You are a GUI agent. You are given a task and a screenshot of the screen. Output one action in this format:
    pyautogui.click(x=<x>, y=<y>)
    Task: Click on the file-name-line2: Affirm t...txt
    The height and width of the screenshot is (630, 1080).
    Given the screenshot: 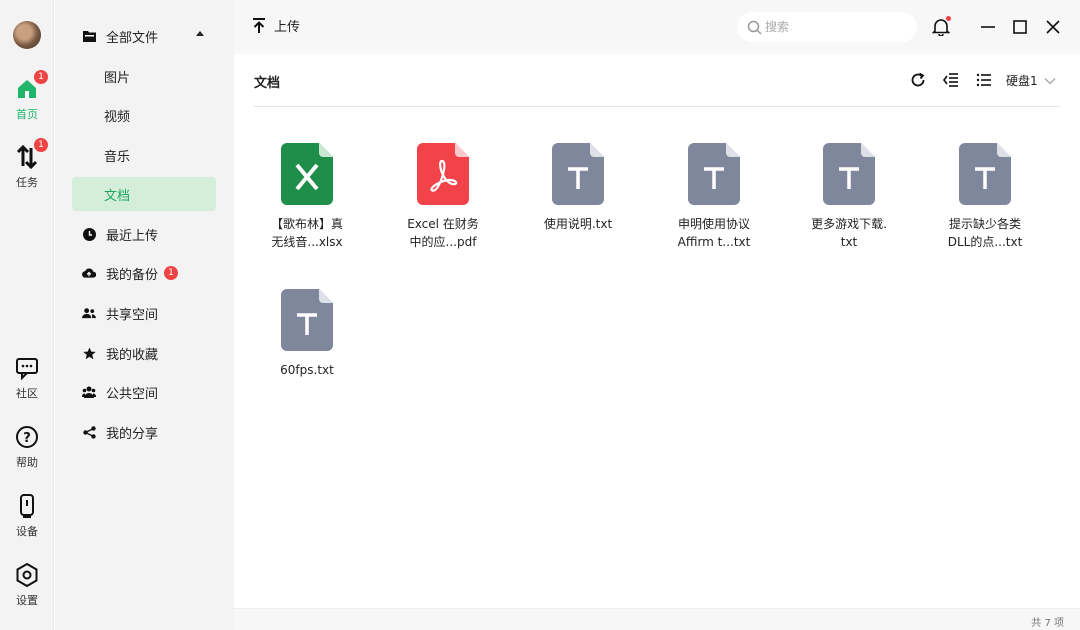 What is the action you would take?
    pyautogui.click(x=714, y=242)
    